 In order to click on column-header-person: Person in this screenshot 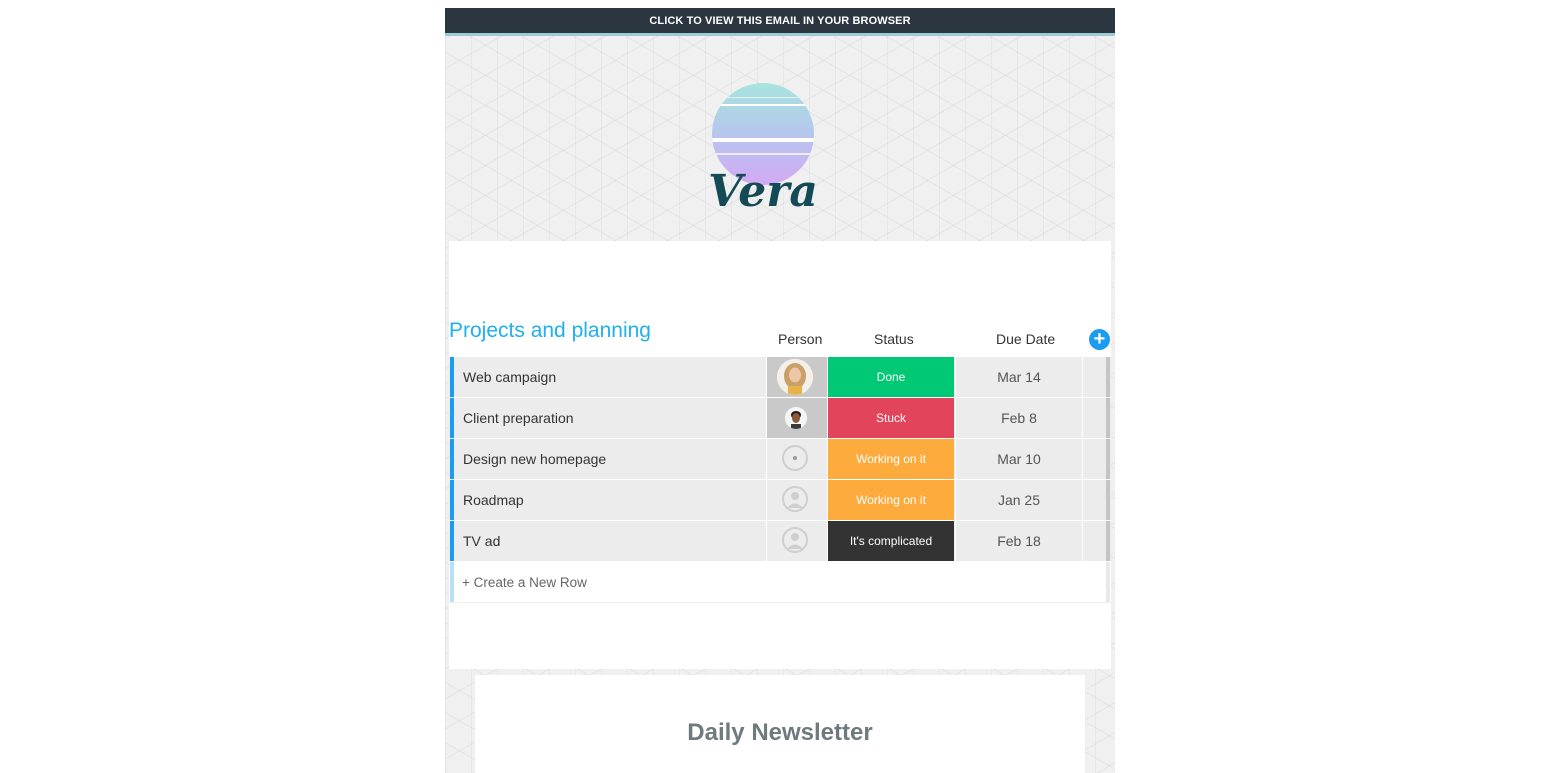, I will do `click(800, 339)`.